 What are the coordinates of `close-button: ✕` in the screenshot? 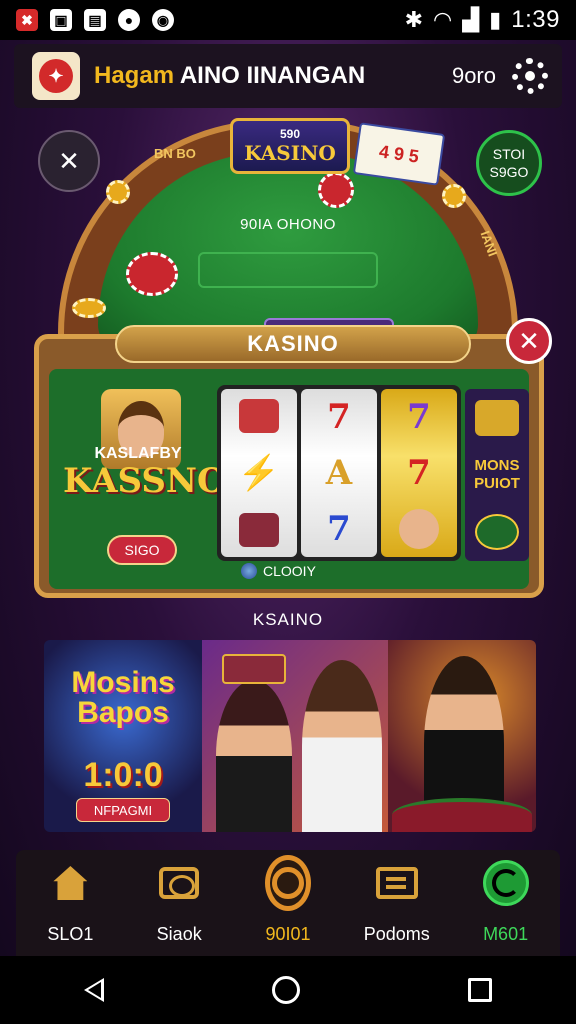 It's located at (529, 341).